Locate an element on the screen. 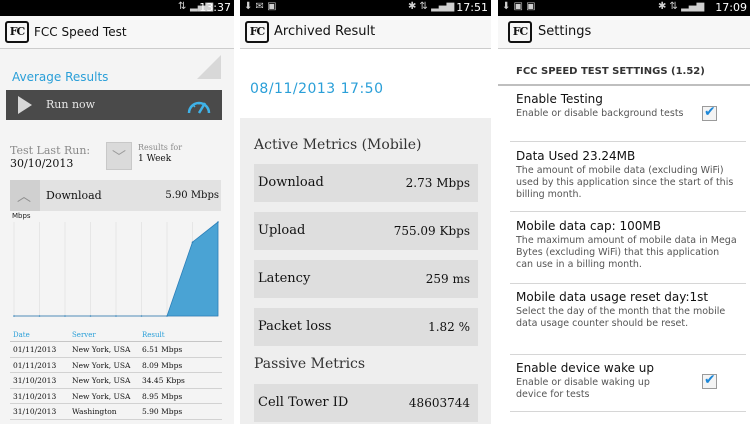  table-row: 31/10/2013 Washington 5.90 Mbps is located at coordinates (116, 412).